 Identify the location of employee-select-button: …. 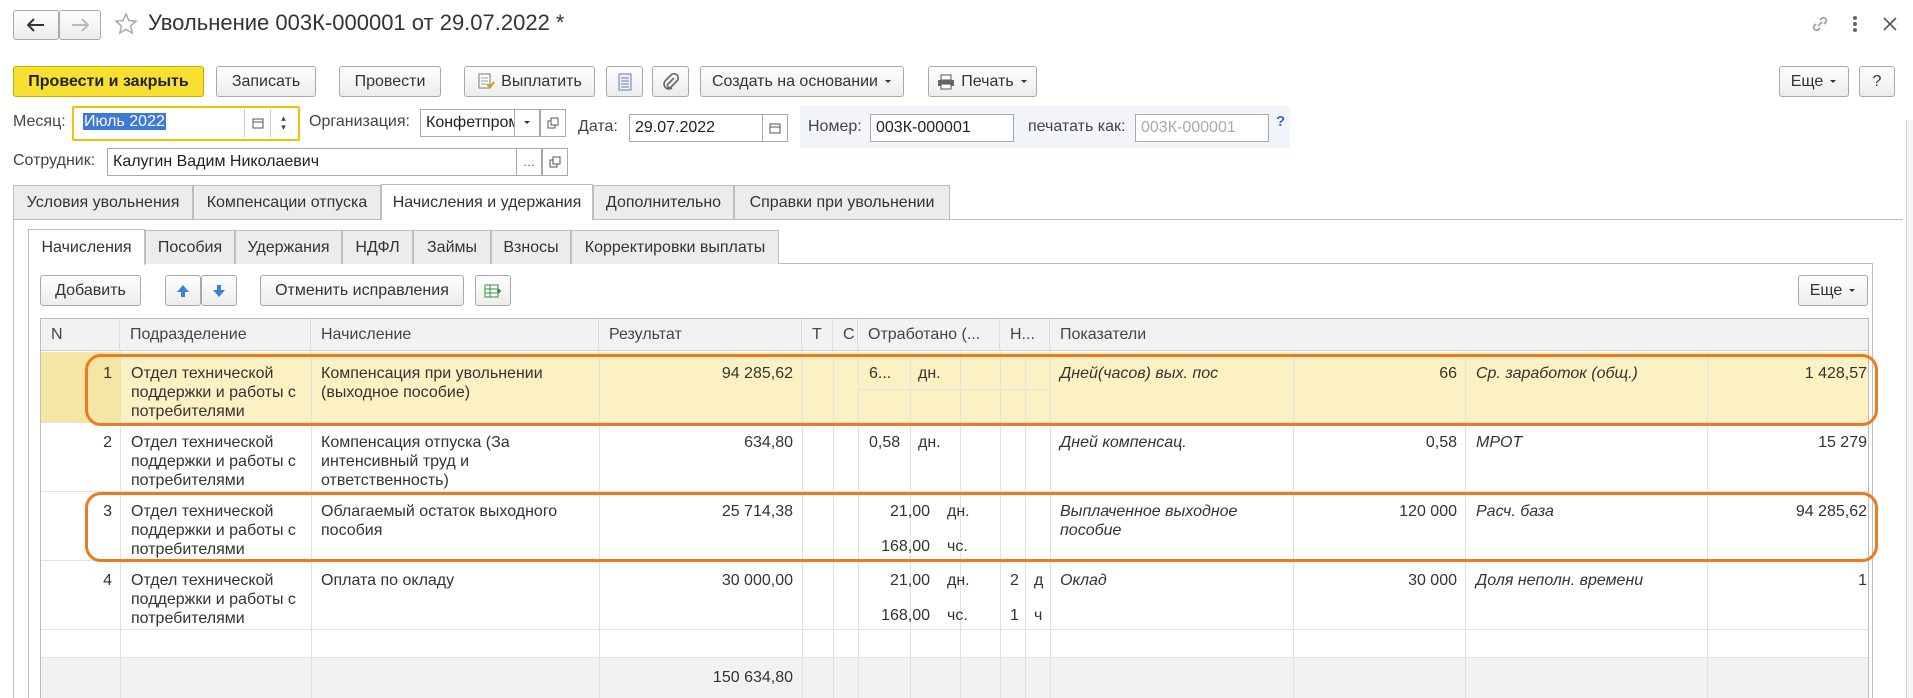
(529, 162).